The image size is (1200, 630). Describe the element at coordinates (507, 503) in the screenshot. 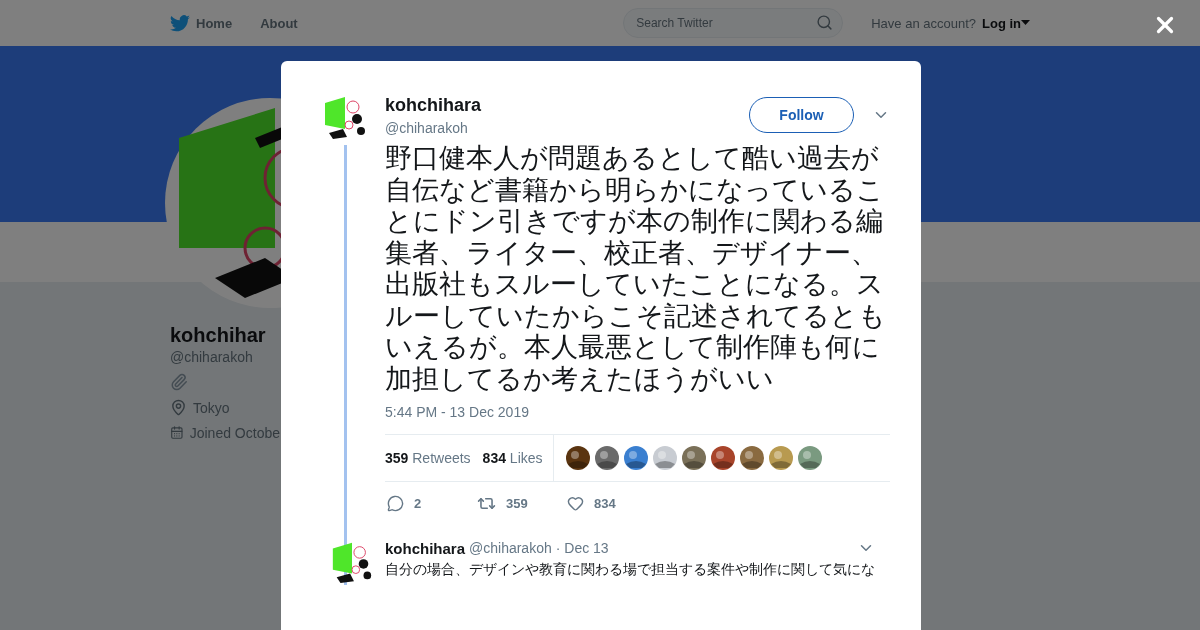

I see `retweet-button: 359` at that location.